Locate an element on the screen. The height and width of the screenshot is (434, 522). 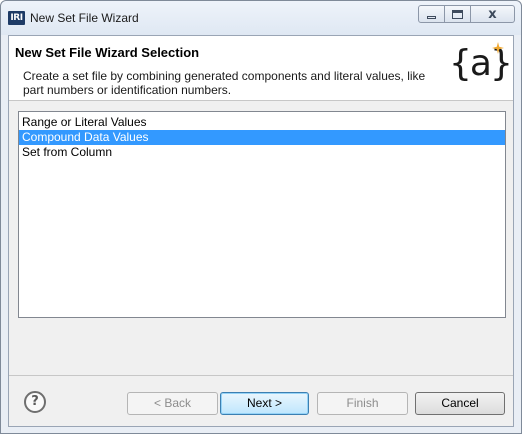
window-controls: x is located at coordinates (466, 14).